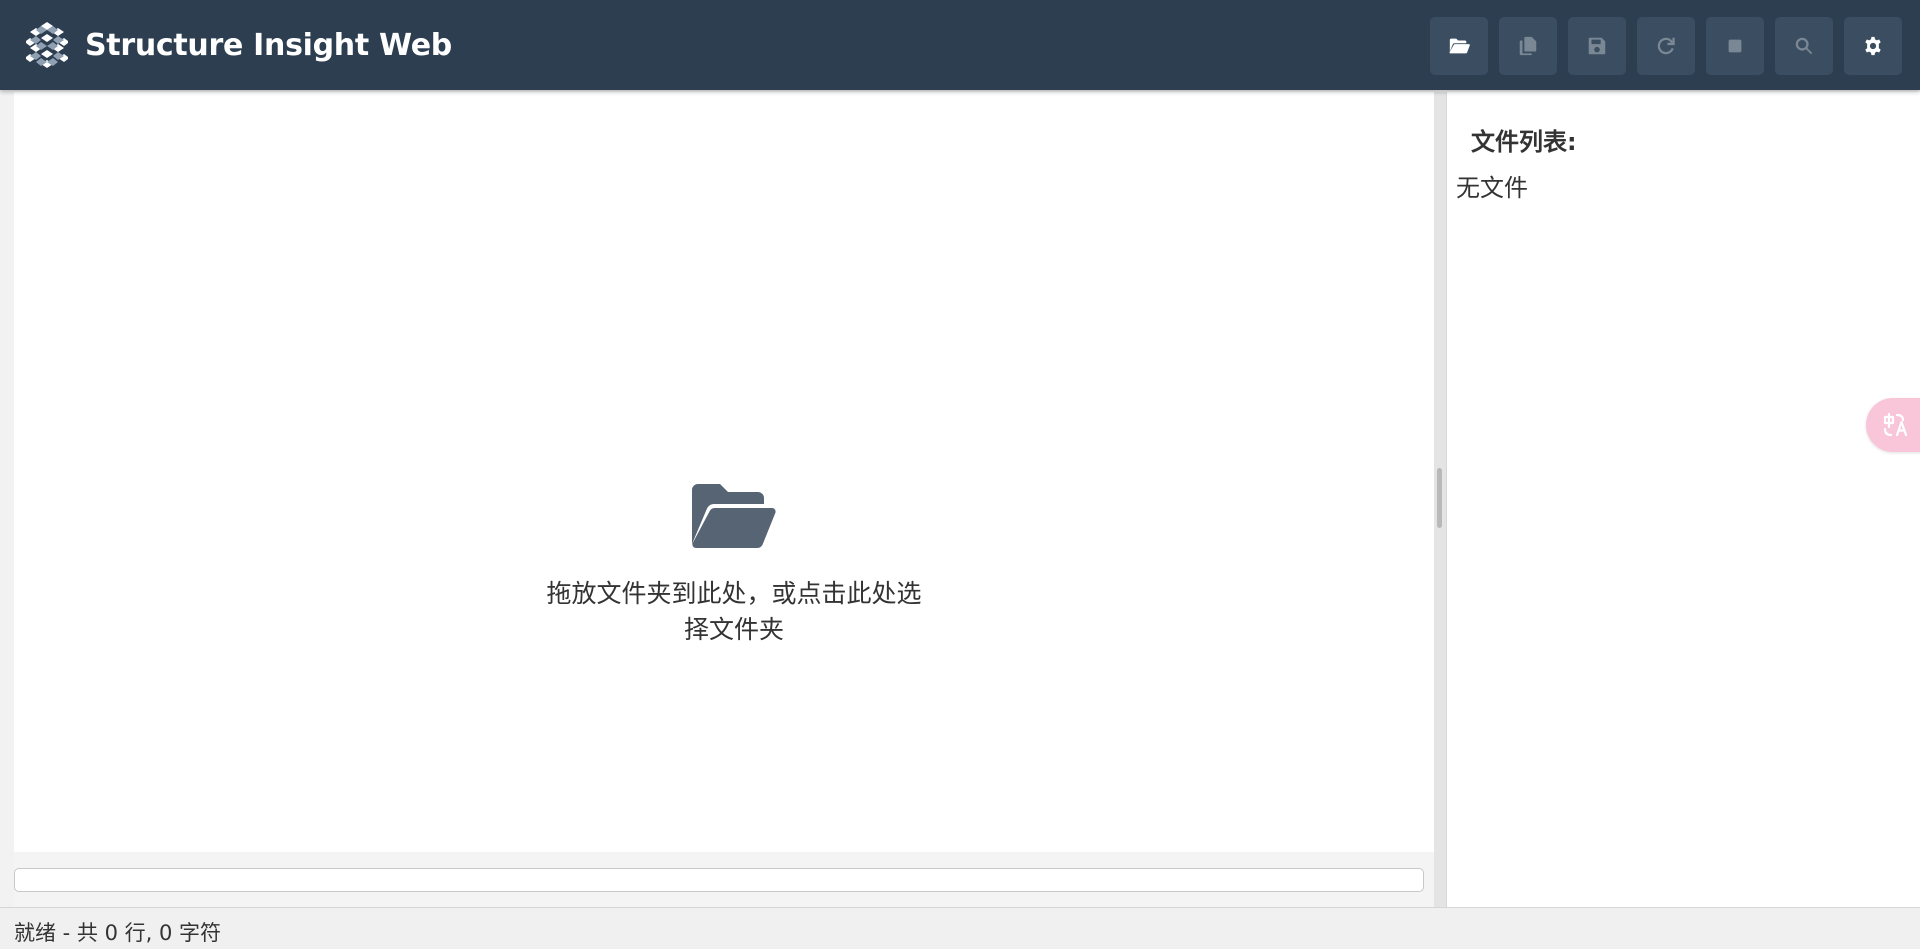  I want to click on stop-icon, so click(1735, 46).